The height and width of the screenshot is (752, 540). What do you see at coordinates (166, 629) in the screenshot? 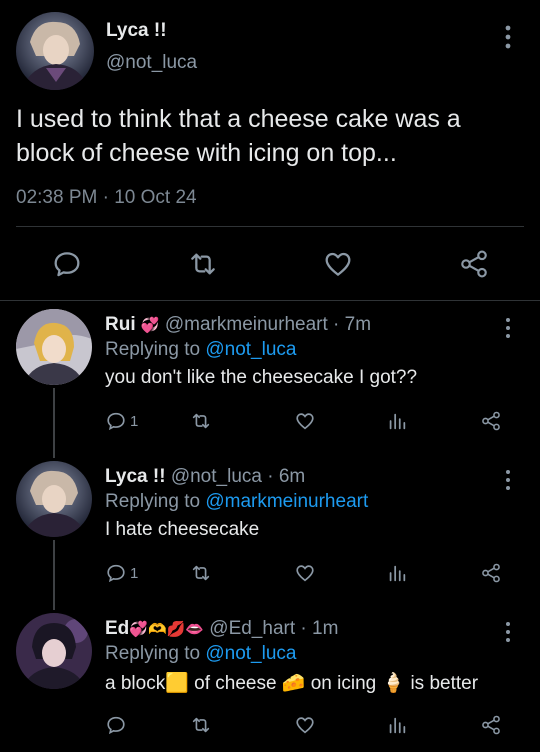
I see `name-emoji: 💞🫶💋👄` at bounding box center [166, 629].